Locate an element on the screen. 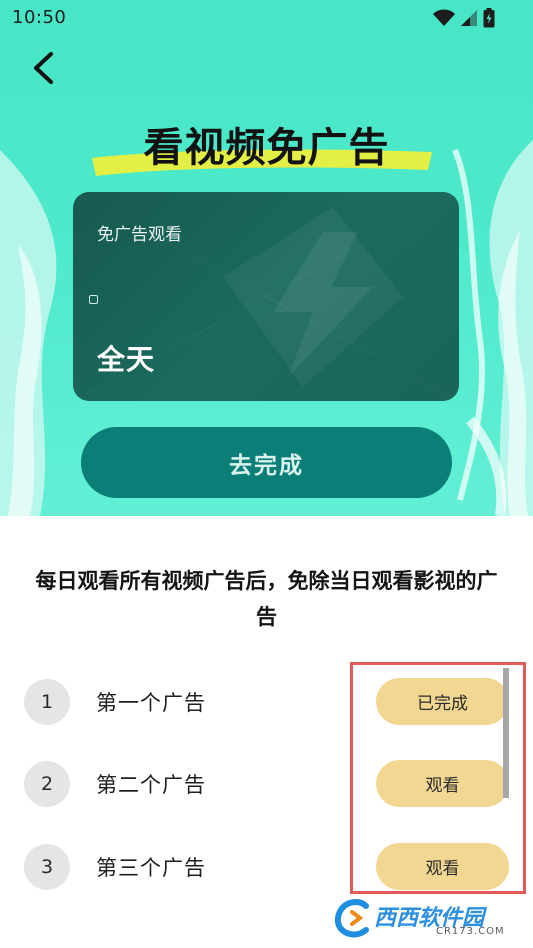  ad-label: 第三个广告 is located at coordinates (151, 868).